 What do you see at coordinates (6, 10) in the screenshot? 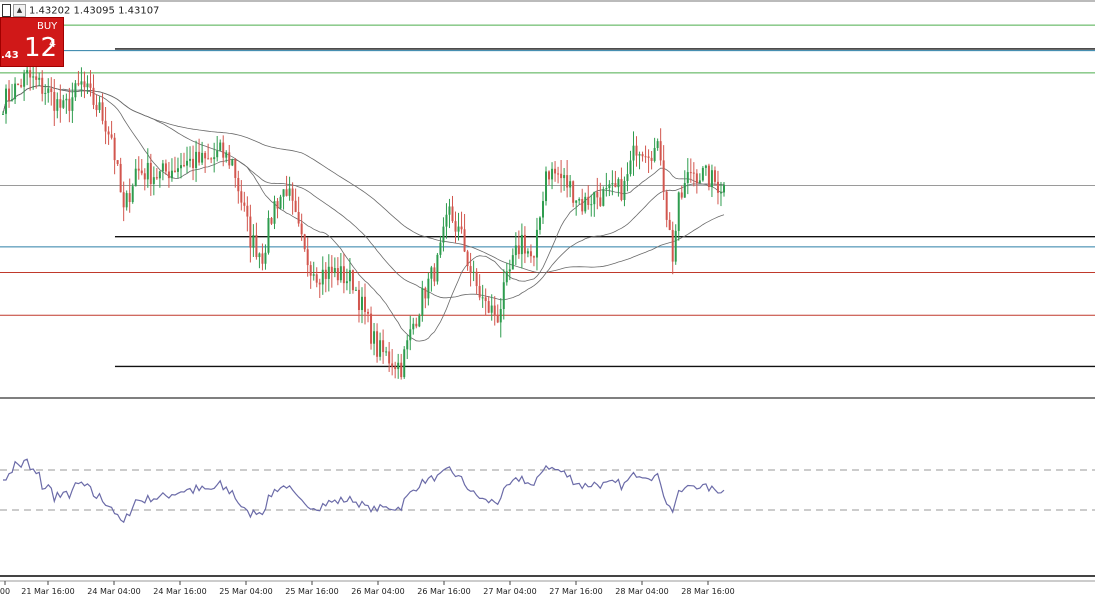
I see `symbol-selector` at bounding box center [6, 10].